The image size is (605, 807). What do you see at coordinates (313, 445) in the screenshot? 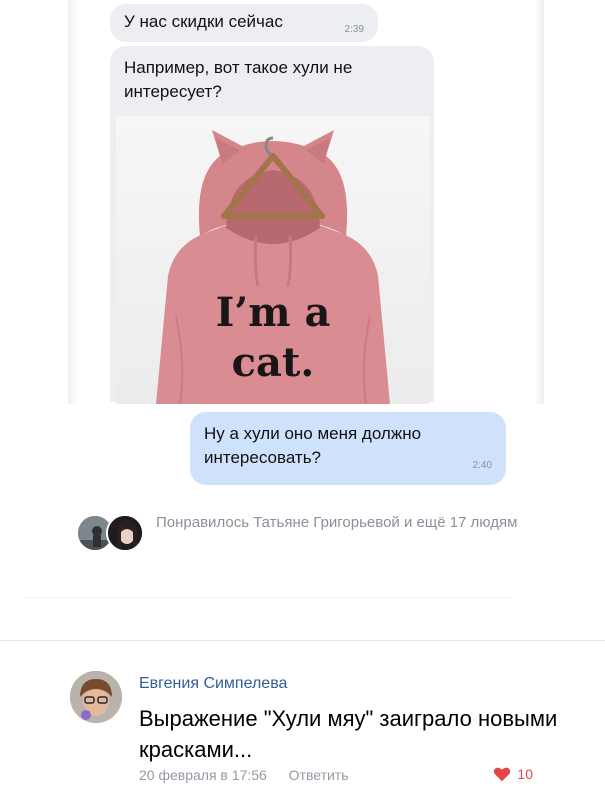
I see `message-text: Ну а хули оно меня должно интересовать?` at bounding box center [313, 445].